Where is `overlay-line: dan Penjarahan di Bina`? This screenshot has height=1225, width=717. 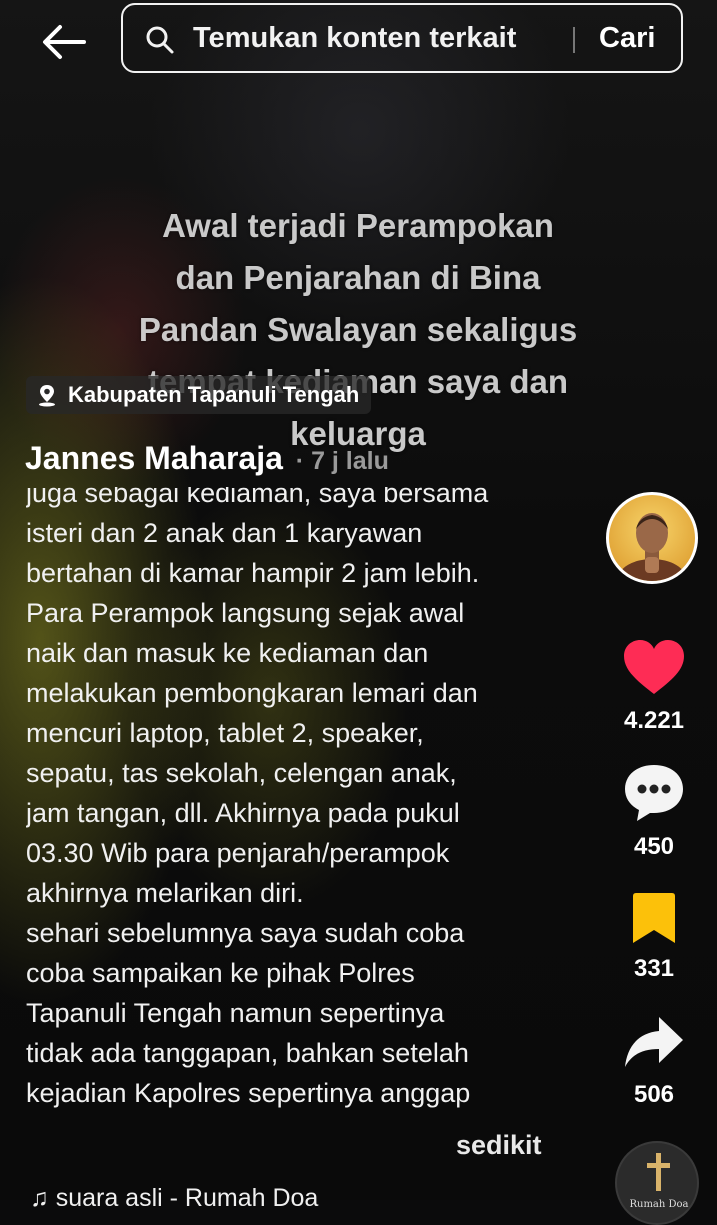 overlay-line: dan Penjarahan di Bina is located at coordinates (358, 277).